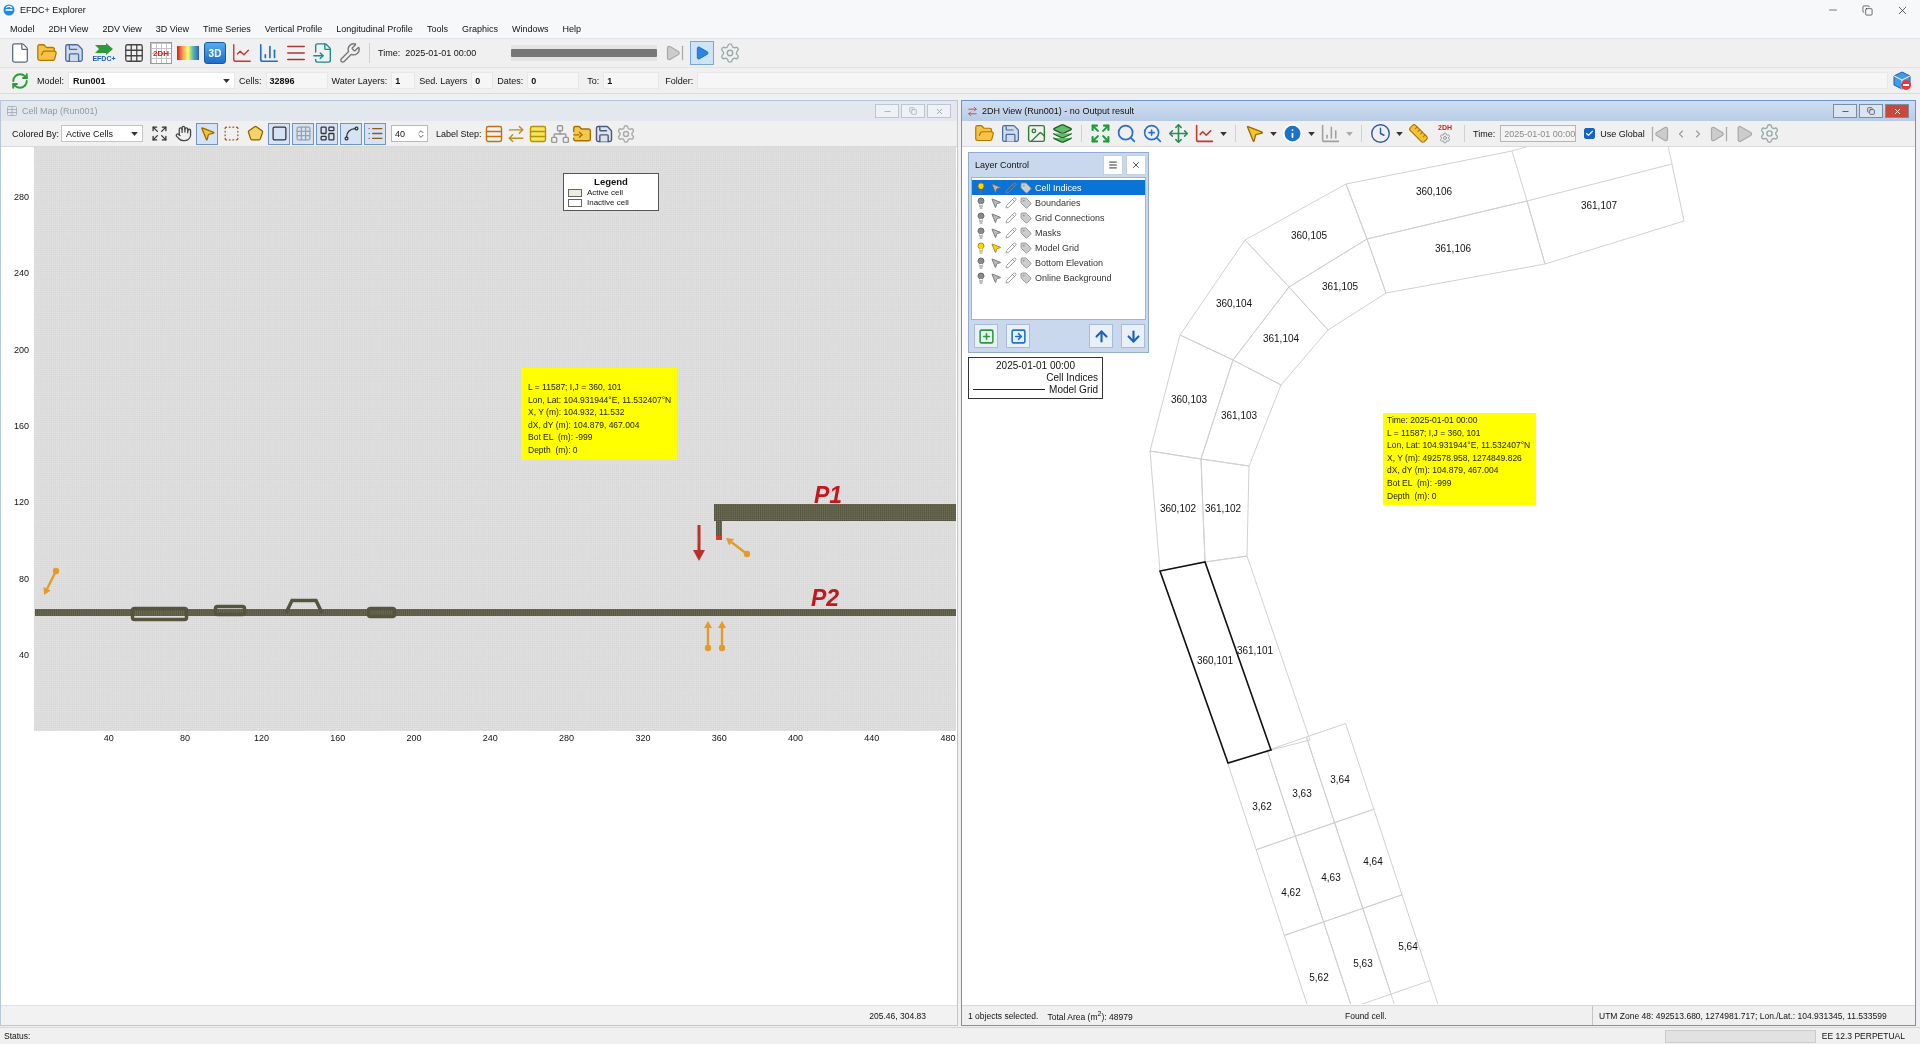 This screenshot has width=1920, height=1044. What do you see at coordinates (702, 53) in the screenshot?
I see `play-button` at bounding box center [702, 53].